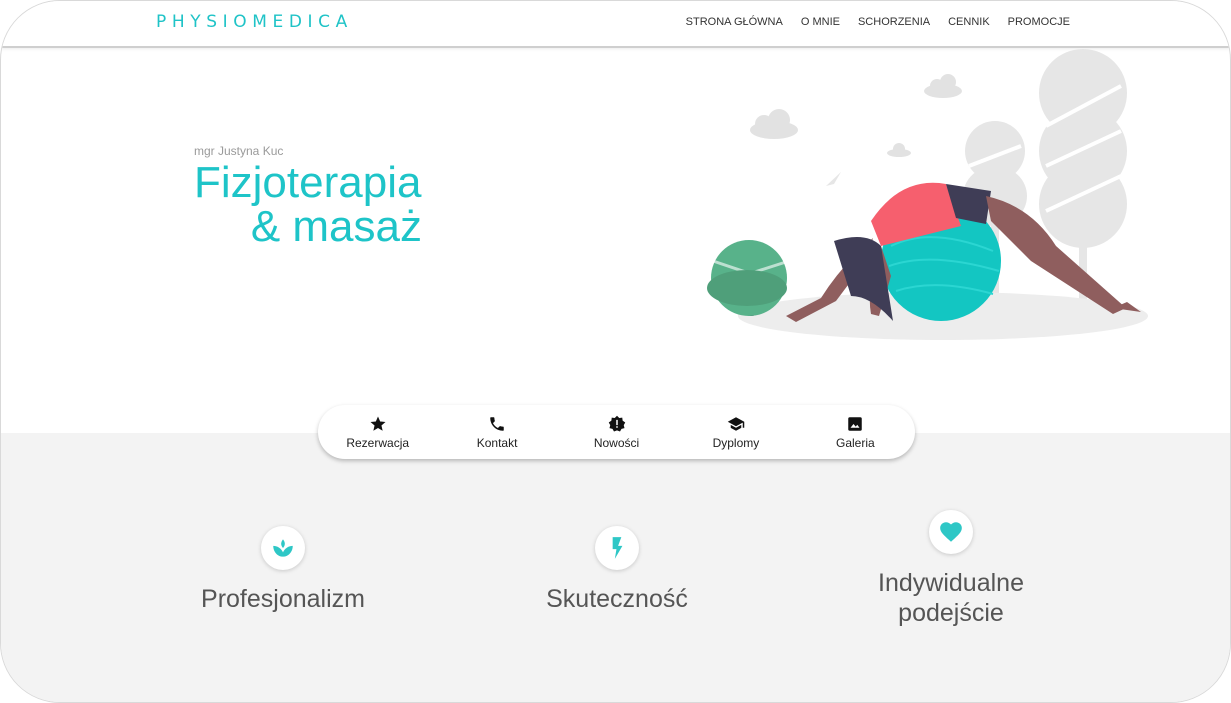 Image resolution: width=1231 pixels, height=703 pixels. What do you see at coordinates (378, 442) in the screenshot?
I see `quick-nav-label: Rezerwacja` at bounding box center [378, 442].